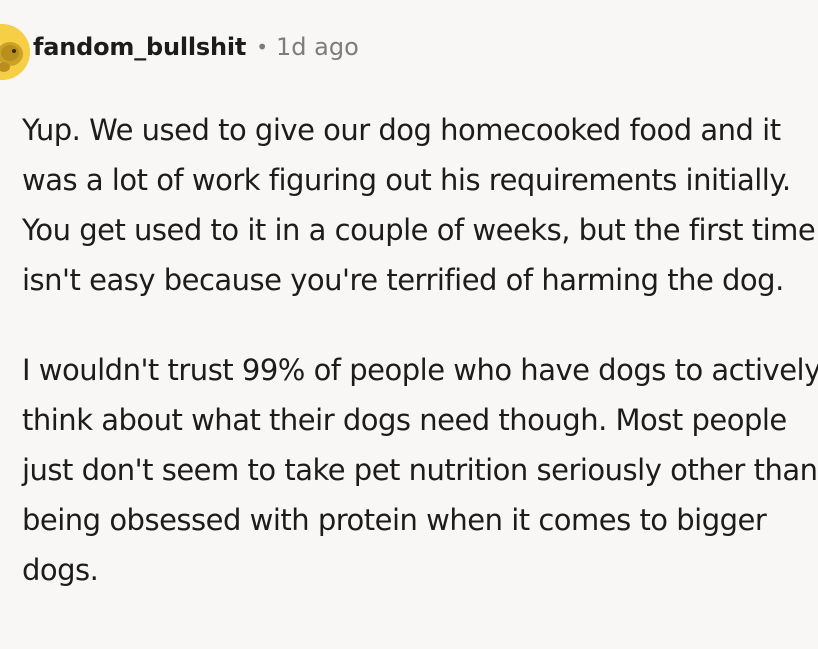 The image size is (818, 649). I want to click on timestamp: 1d ago, so click(317, 47).